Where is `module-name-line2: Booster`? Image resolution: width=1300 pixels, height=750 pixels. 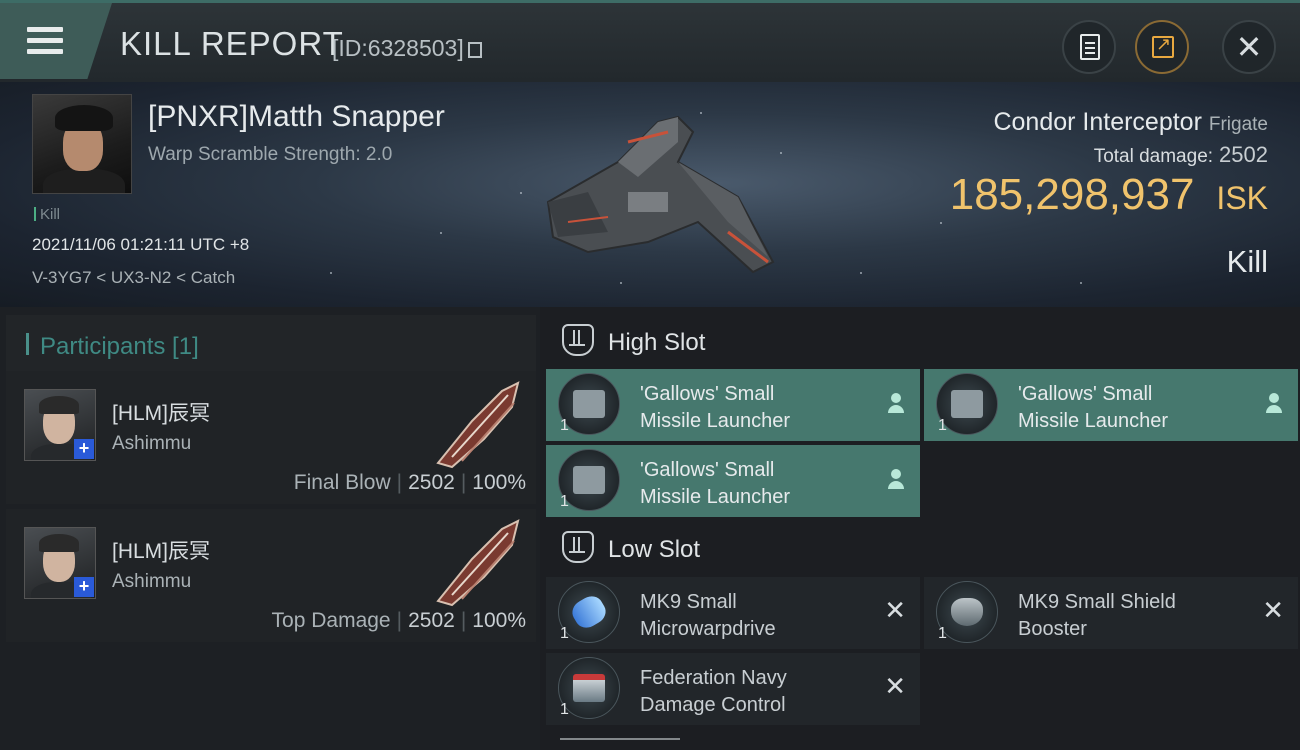
module-name-line2: Booster is located at coordinates (1052, 629).